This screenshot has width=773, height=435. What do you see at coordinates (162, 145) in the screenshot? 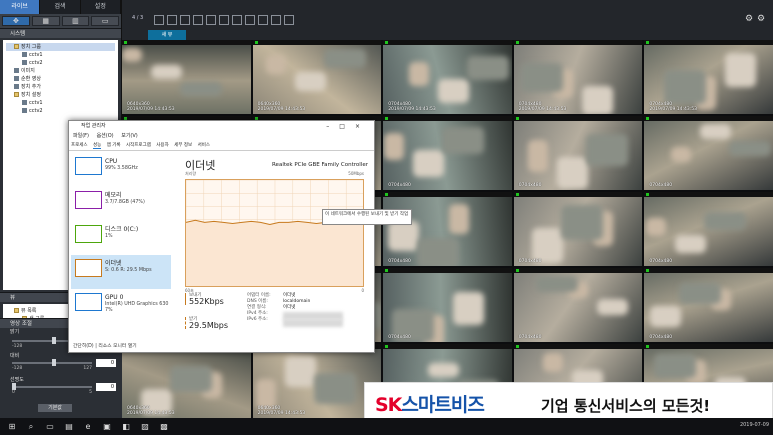
I see `tab-users: 사용자` at bounding box center [162, 145].